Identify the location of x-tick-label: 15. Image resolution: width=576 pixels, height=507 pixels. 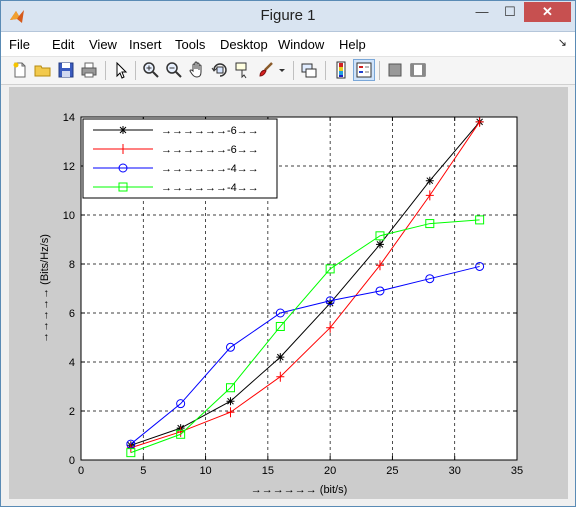
(268, 471).